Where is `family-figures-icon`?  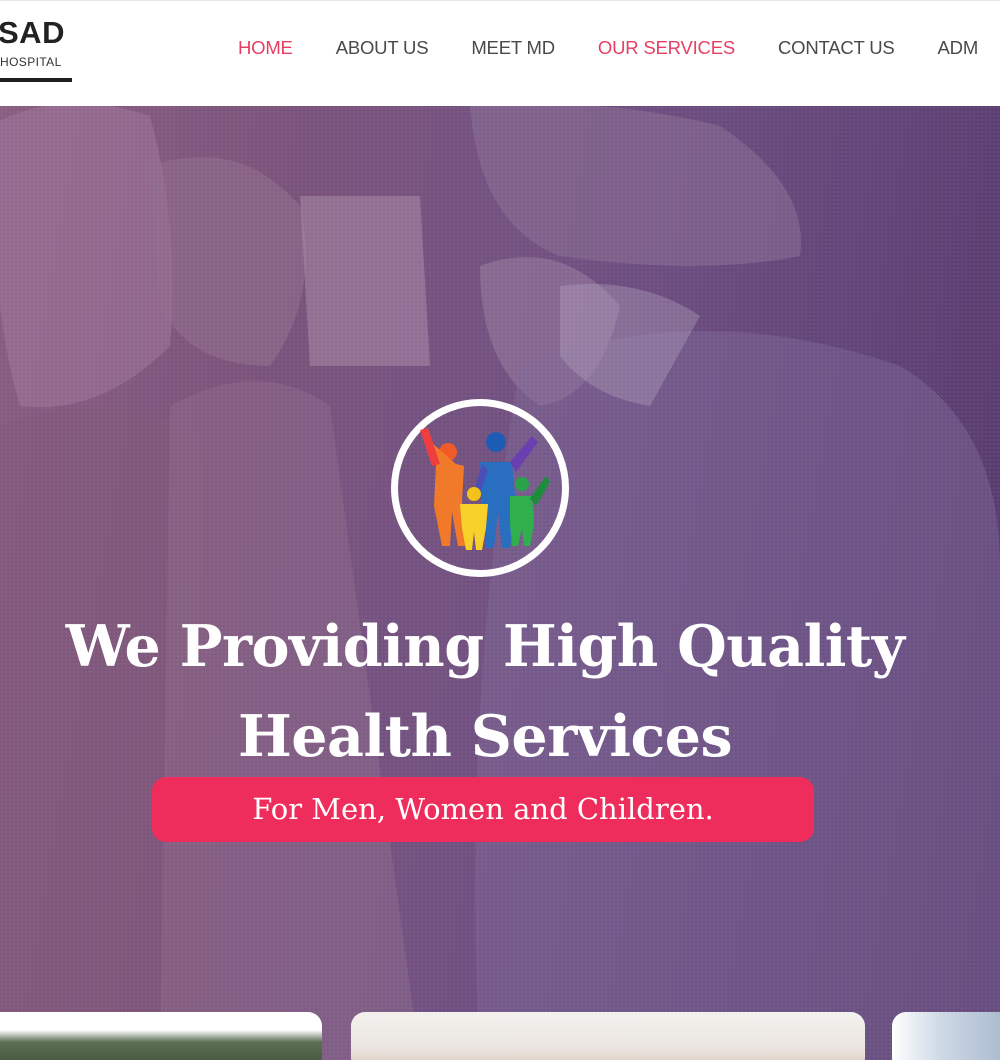 family-figures-icon is located at coordinates (485, 489).